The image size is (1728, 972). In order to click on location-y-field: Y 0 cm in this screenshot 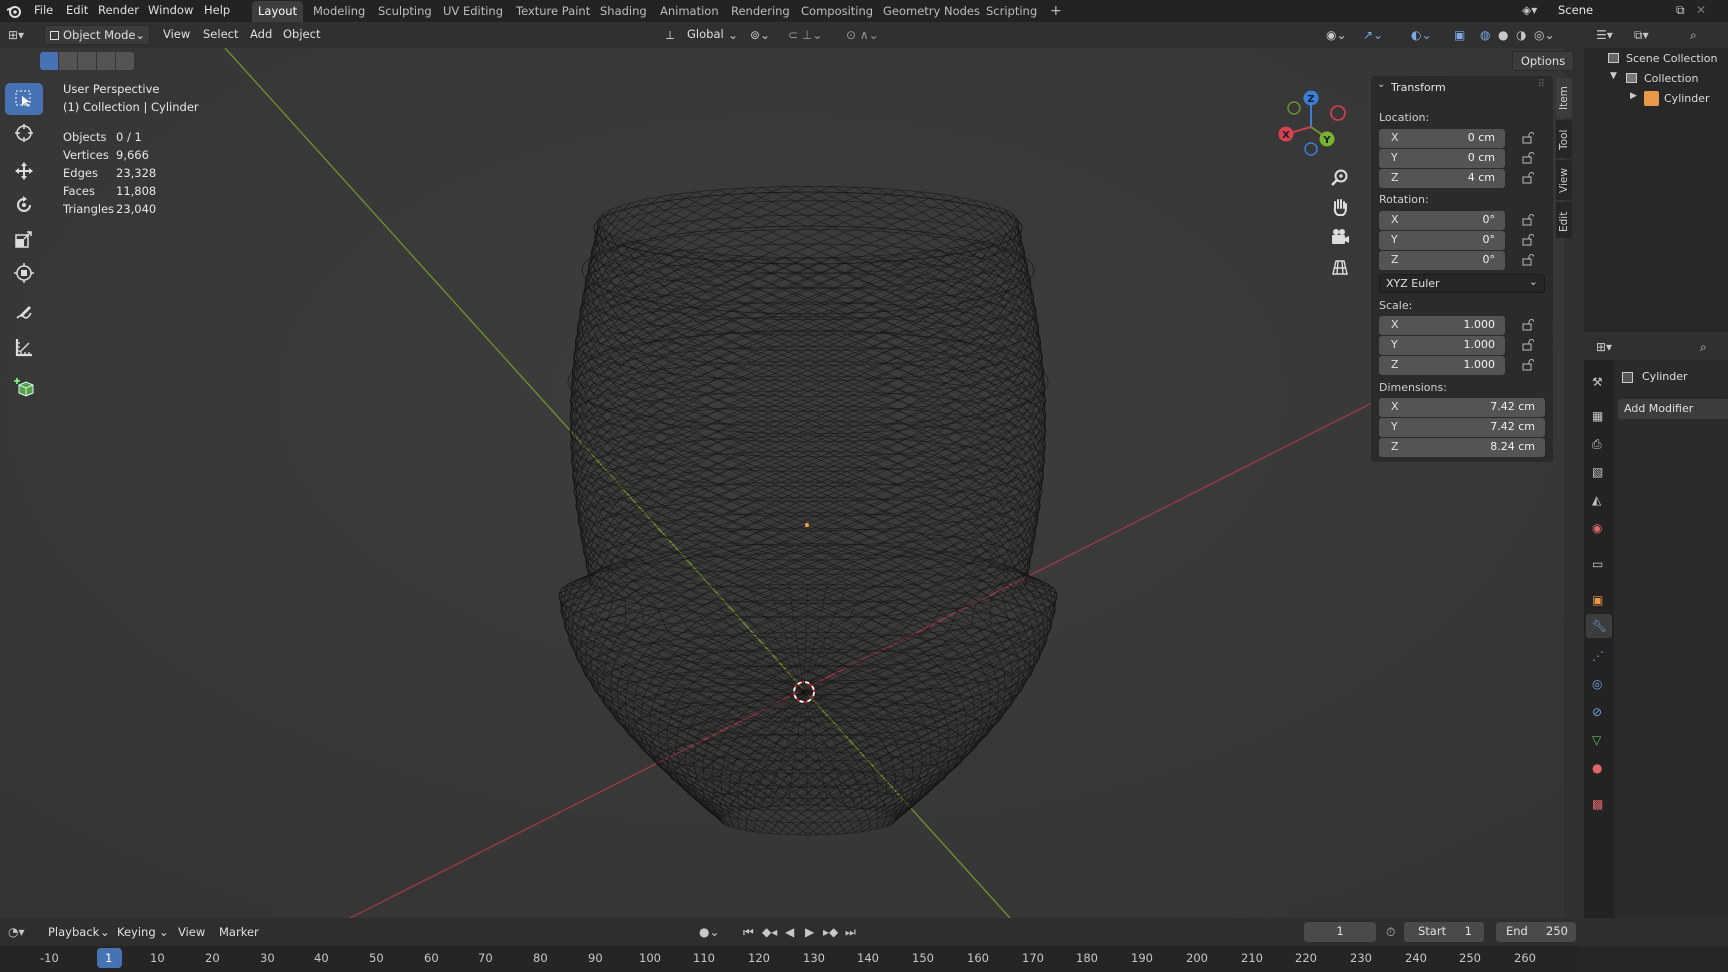, I will do `click(1442, 158)`.